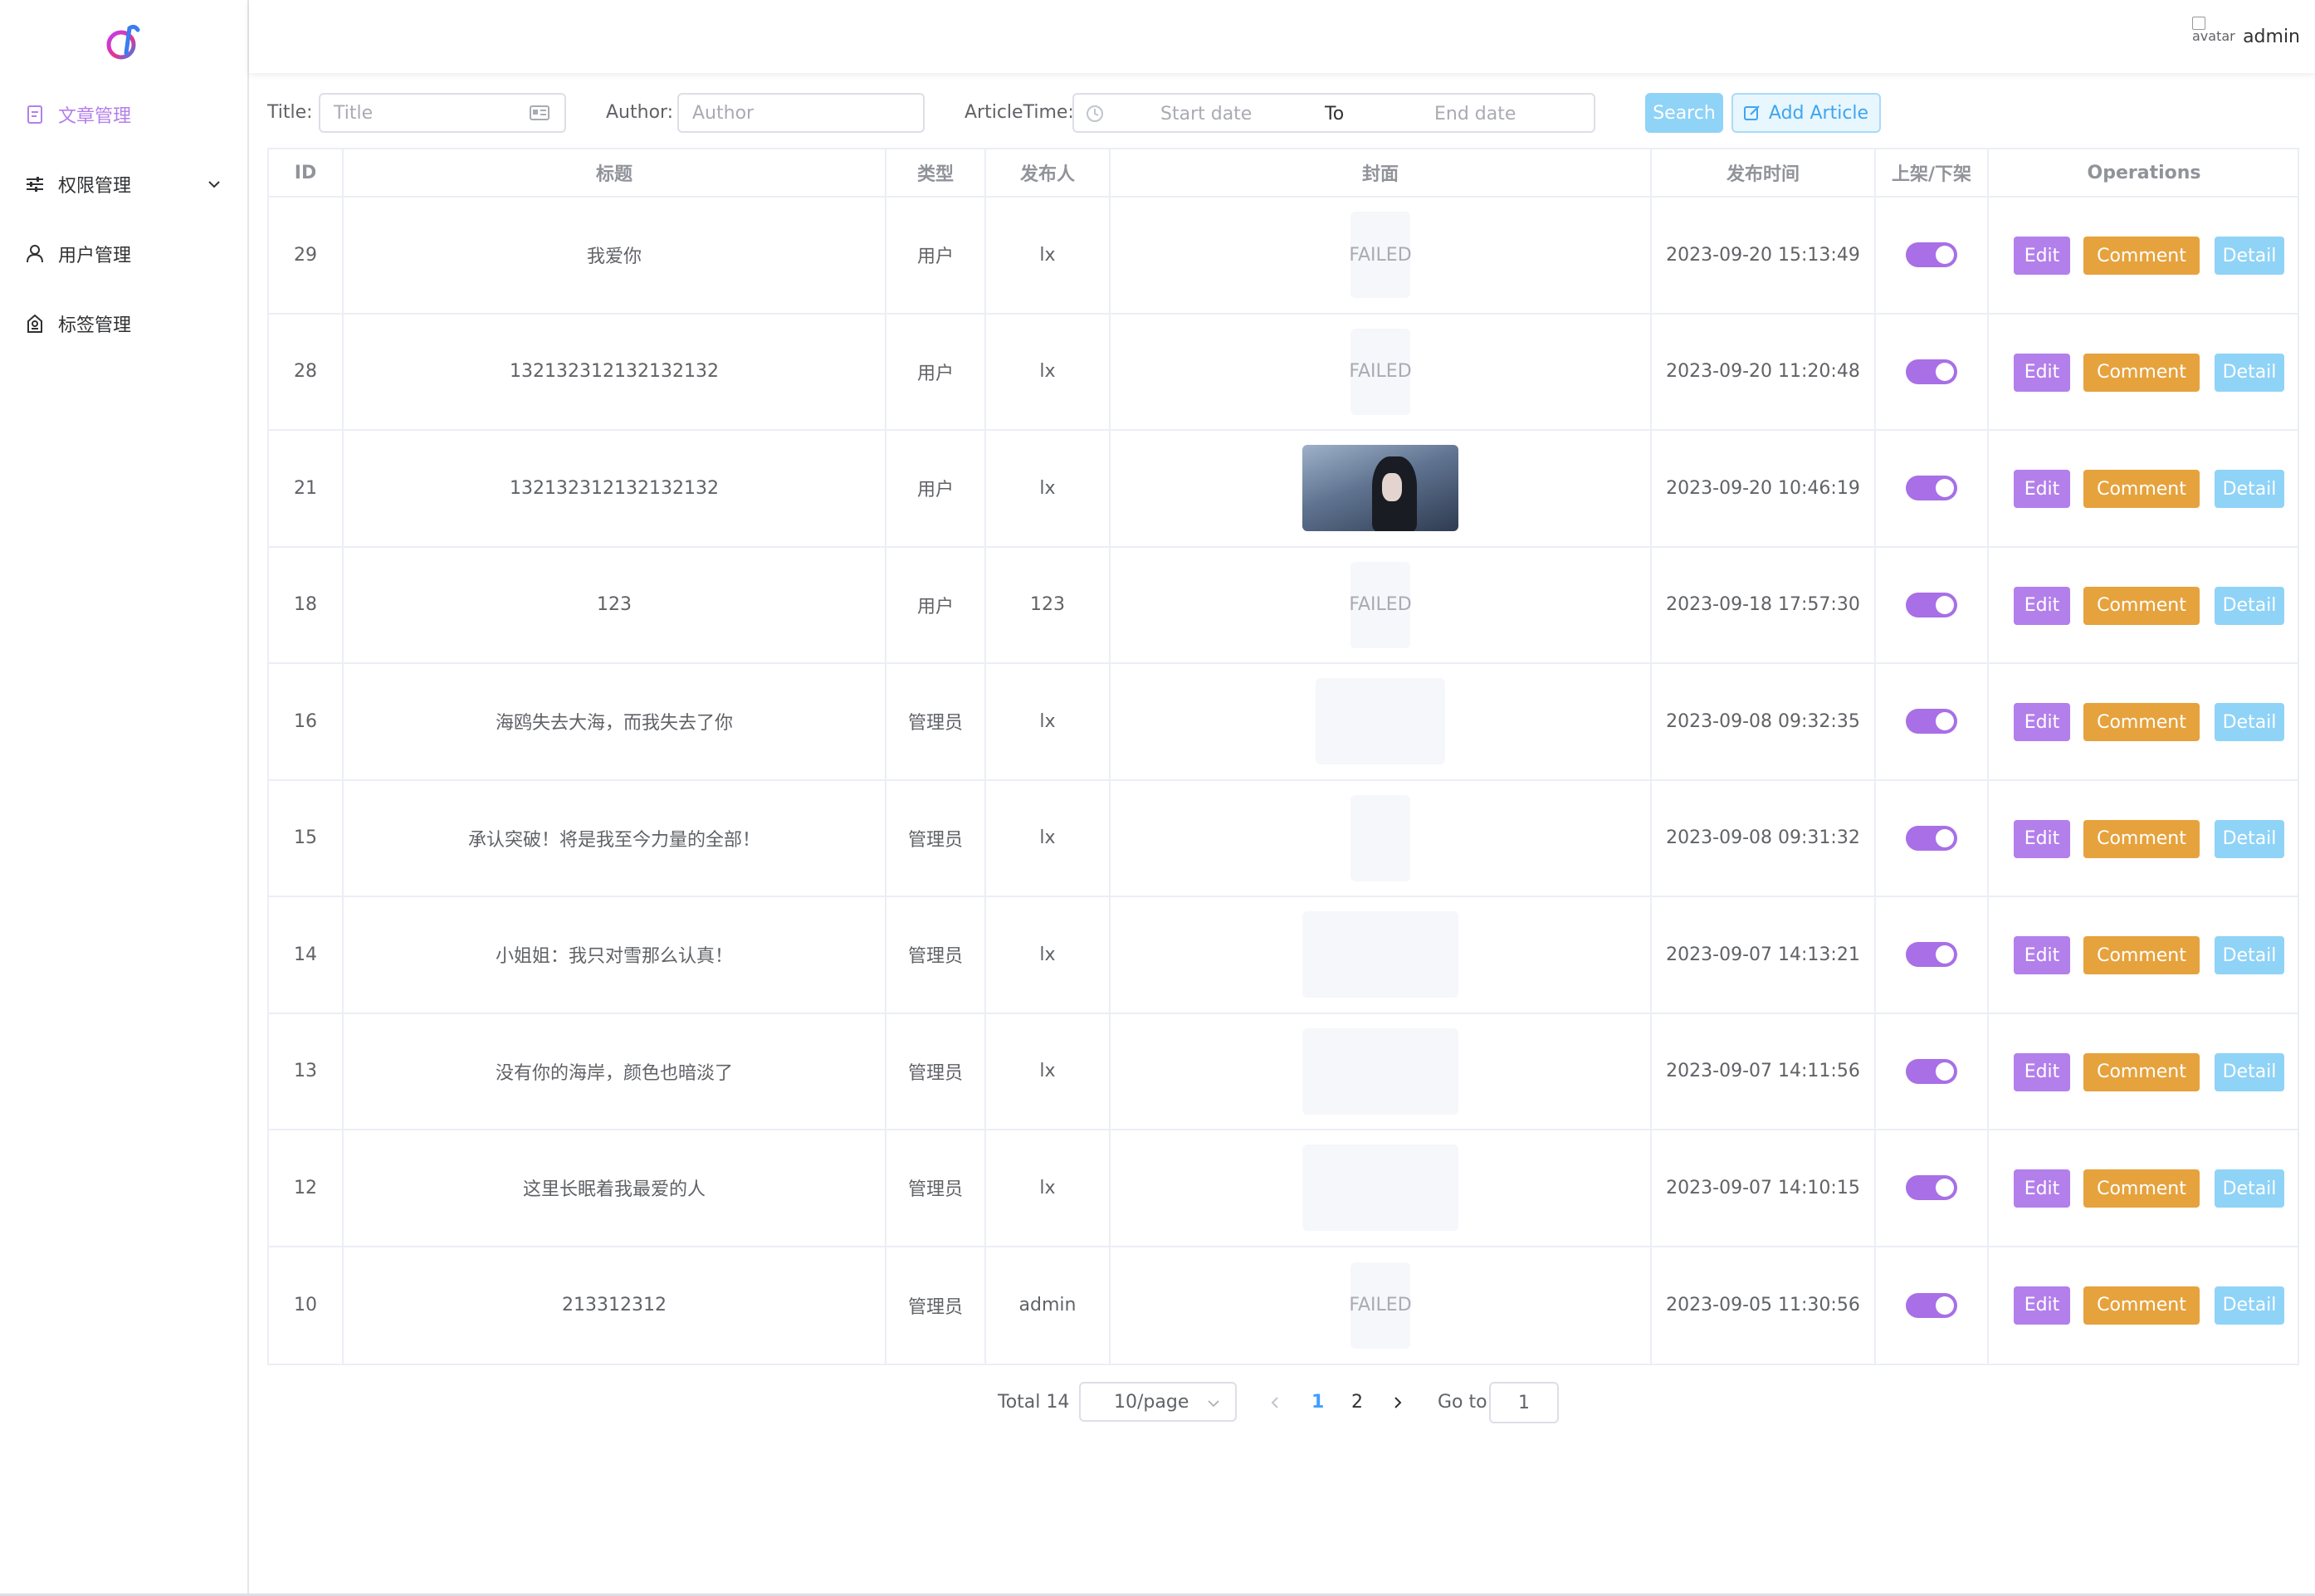 The image size is (2315, 1596). I want to click on page-number: 1, so click(1318, 1402).